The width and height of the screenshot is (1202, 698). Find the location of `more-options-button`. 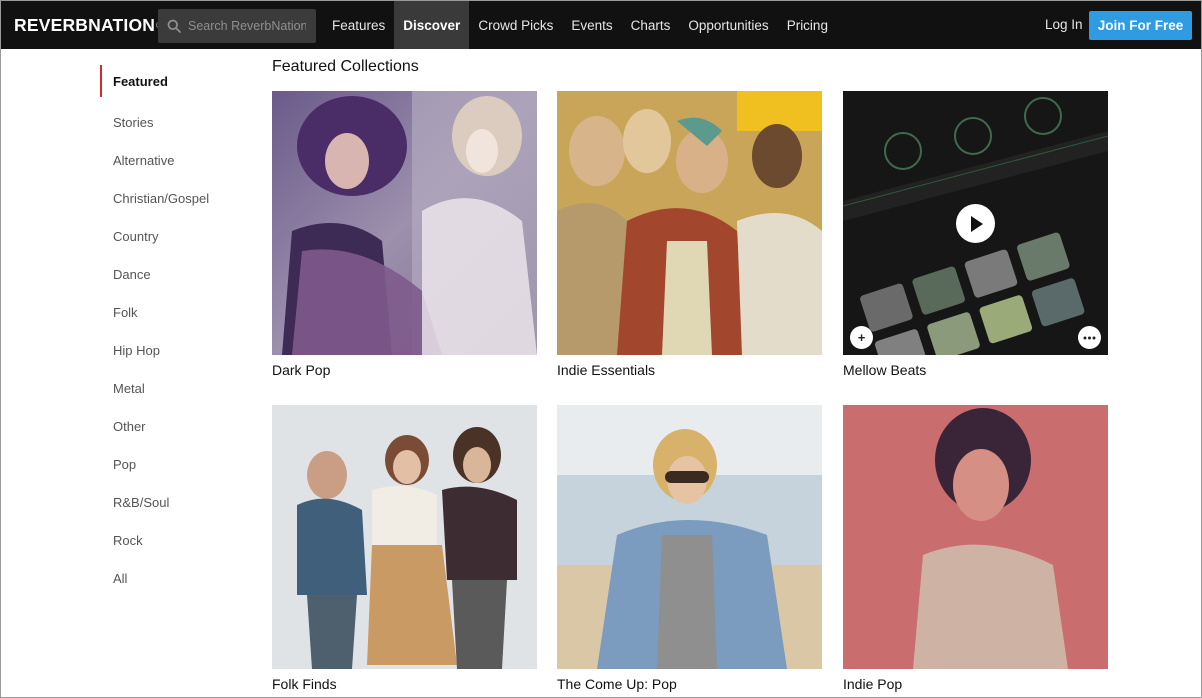

more-options-button is located at coordinates (1089, 337).